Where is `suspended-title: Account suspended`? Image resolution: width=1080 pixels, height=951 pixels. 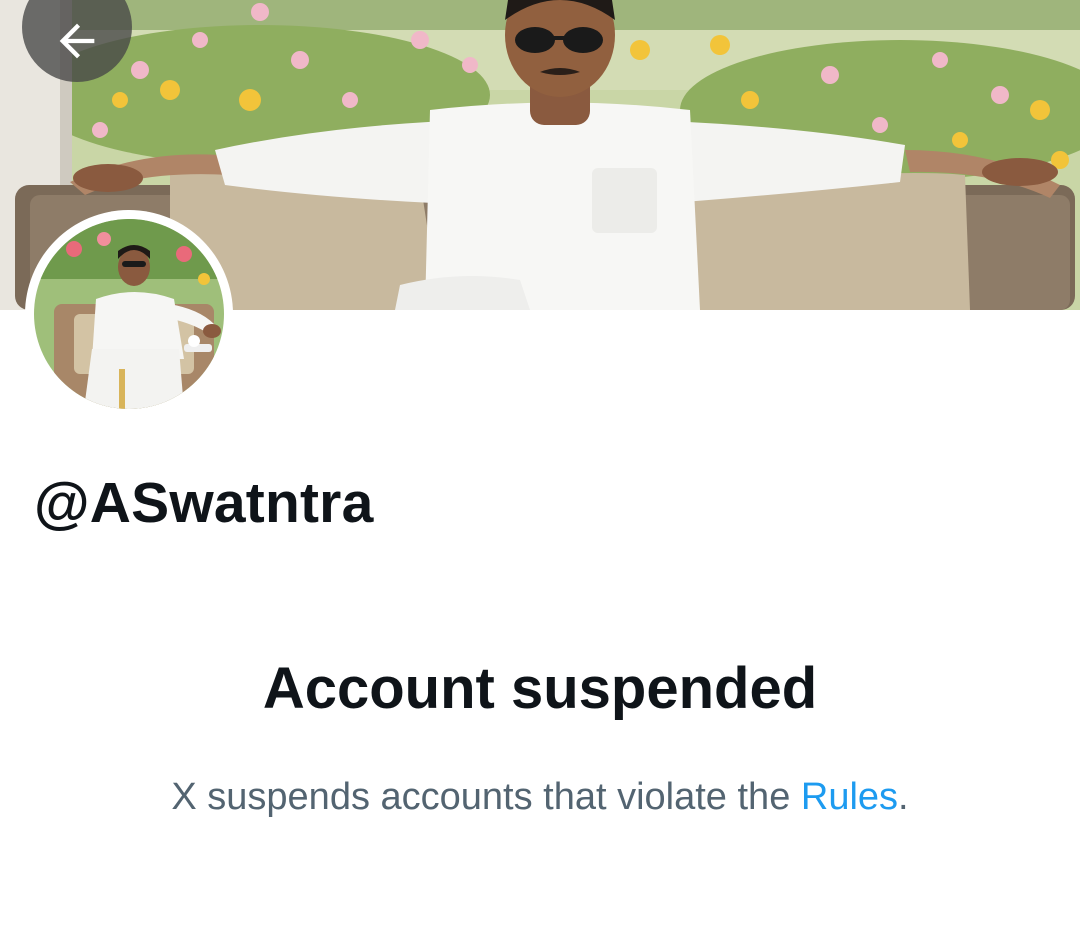 suspended-title: Account suspended is located at coordinates (540, 688).